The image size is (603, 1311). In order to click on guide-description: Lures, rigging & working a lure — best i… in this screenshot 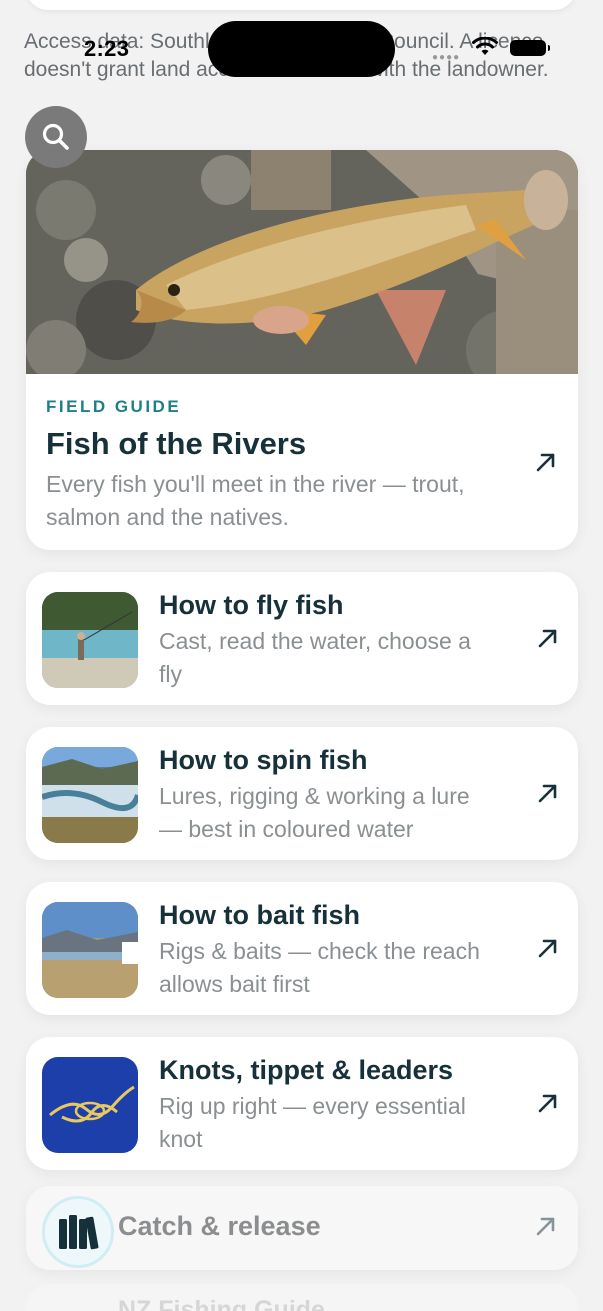, I will do `click(314, 812)`.